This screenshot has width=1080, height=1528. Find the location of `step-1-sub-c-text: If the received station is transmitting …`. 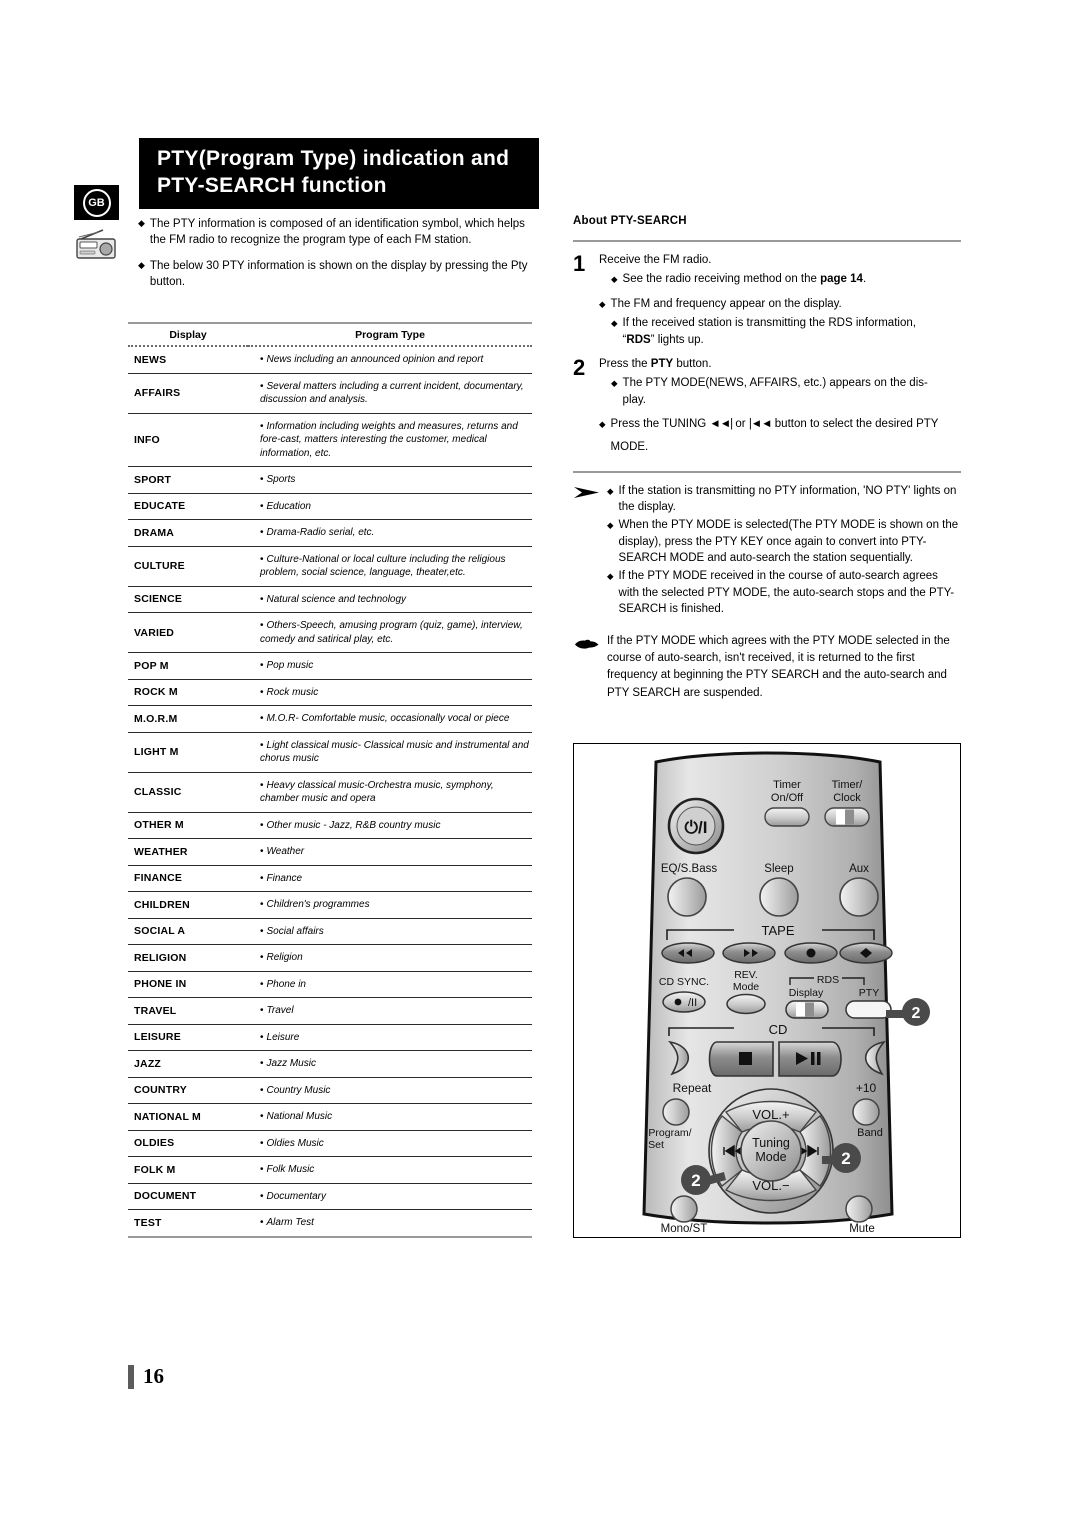

step-1-sub-c-text: If the received station is transmitting … is located at coordinates (769, 332).